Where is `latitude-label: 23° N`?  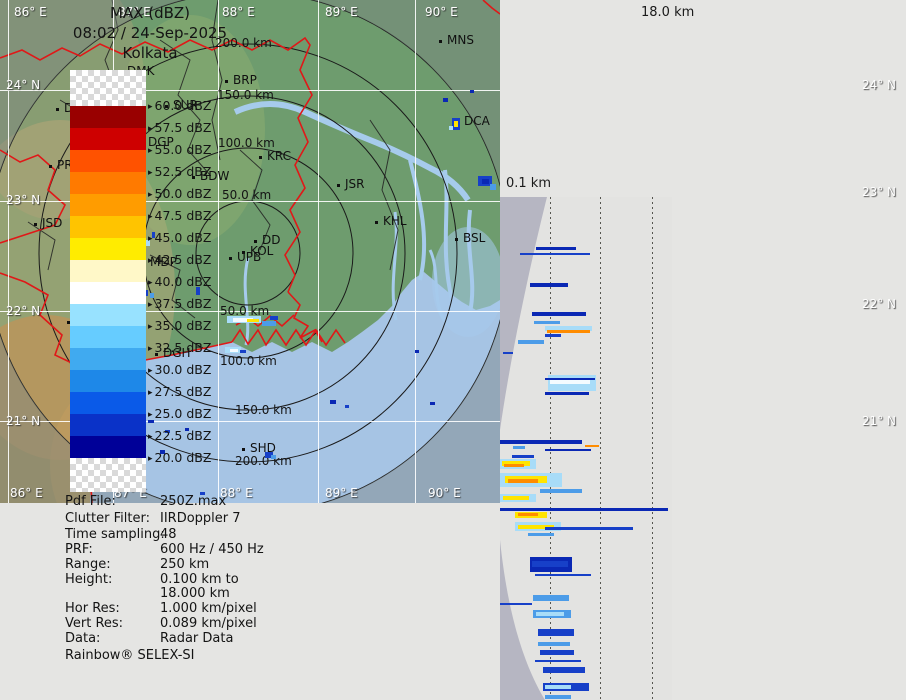 latitude-label: 23° N is located at coordinates (23, 200).